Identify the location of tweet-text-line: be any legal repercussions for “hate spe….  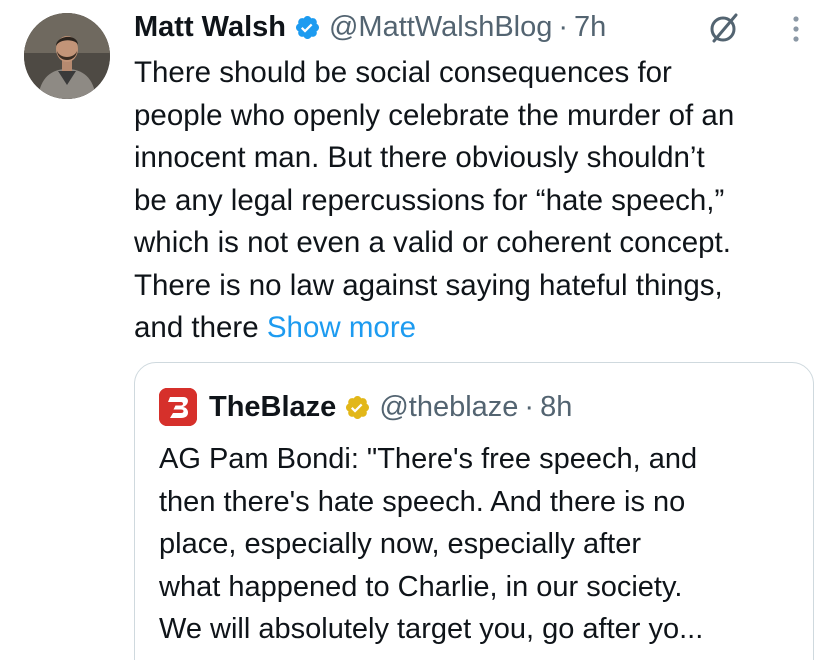
(429, 200).